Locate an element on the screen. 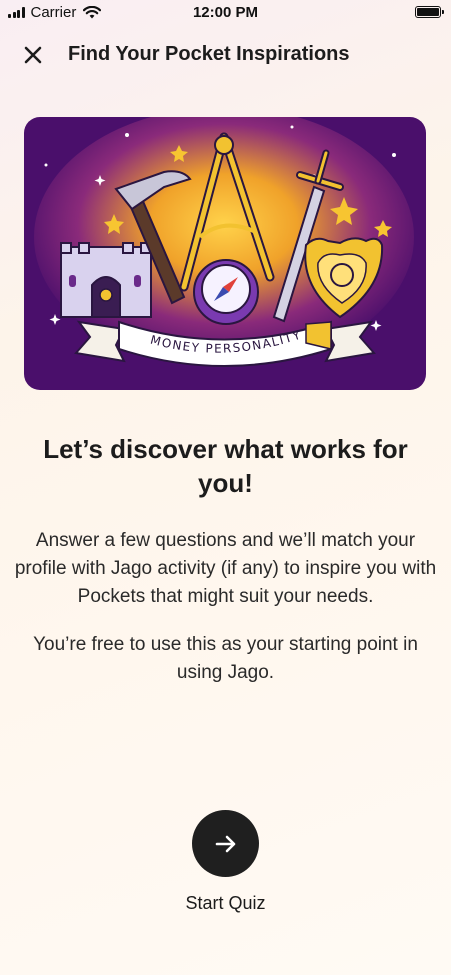  status-bar: Carrier 12:00 PM is located at coordinates (225, 13).